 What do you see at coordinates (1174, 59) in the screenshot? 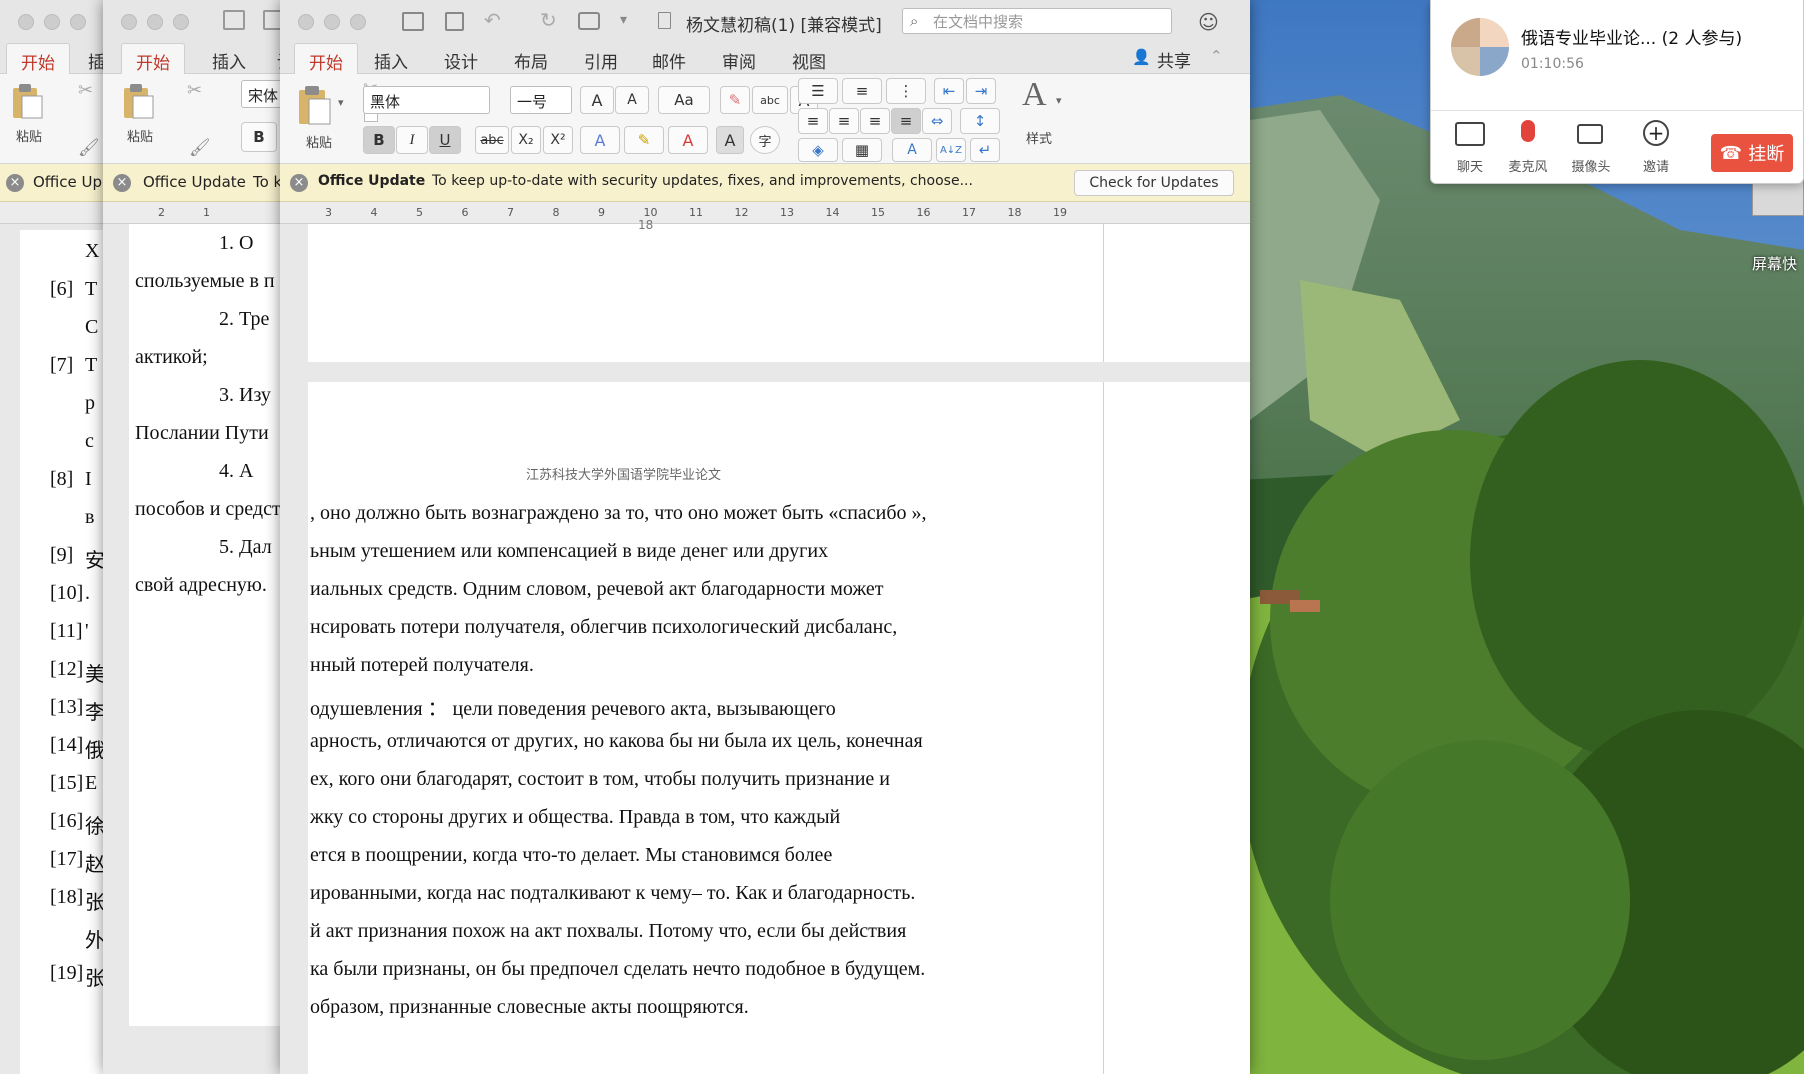
I see `share-button: 共享` at bounding box center [1174, 59].